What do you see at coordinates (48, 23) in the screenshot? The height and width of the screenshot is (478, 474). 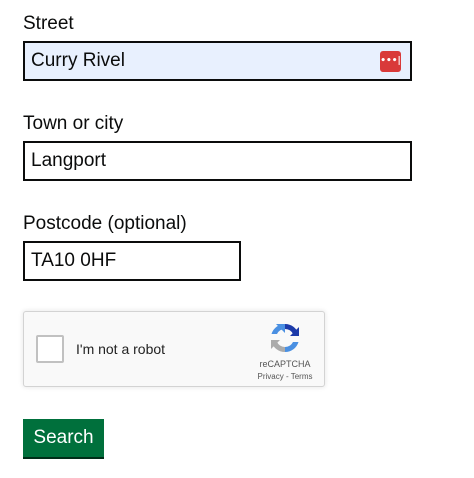 I see `street-label: Street` at bounding box center [48, 23].